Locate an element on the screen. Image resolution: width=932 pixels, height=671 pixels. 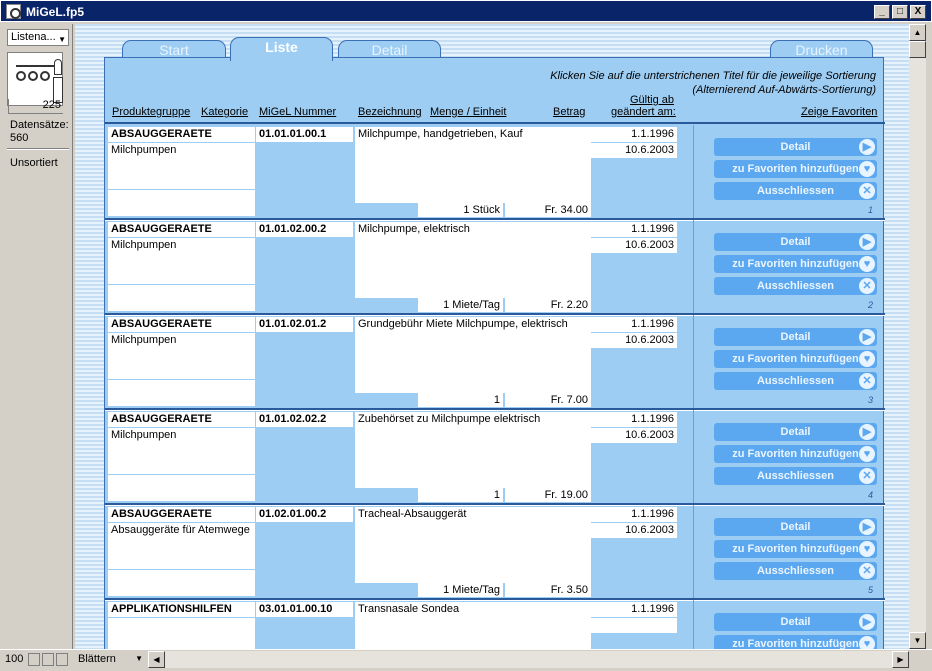
record-betrag: Fr. 3.50 is located at coordinates (548, 590).